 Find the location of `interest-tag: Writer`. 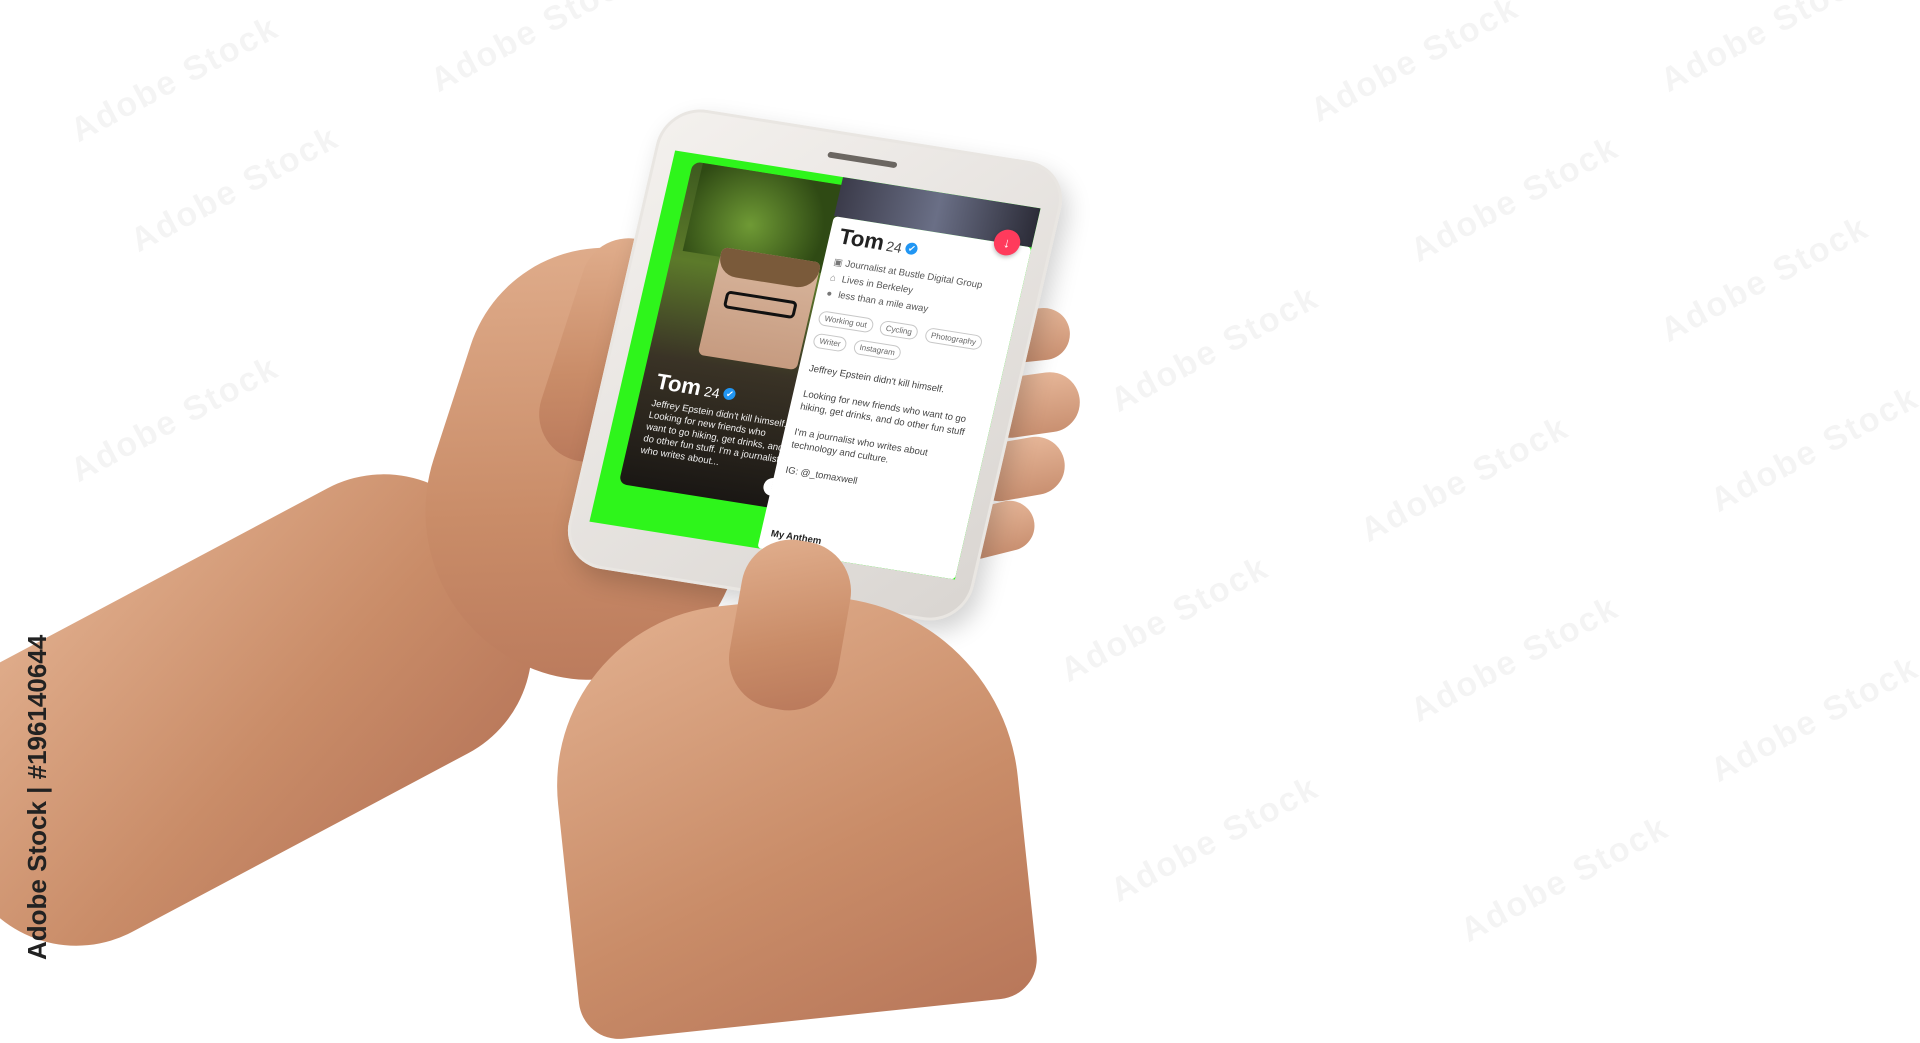

interest-tag: Writer is located at coordinates (830, 342).